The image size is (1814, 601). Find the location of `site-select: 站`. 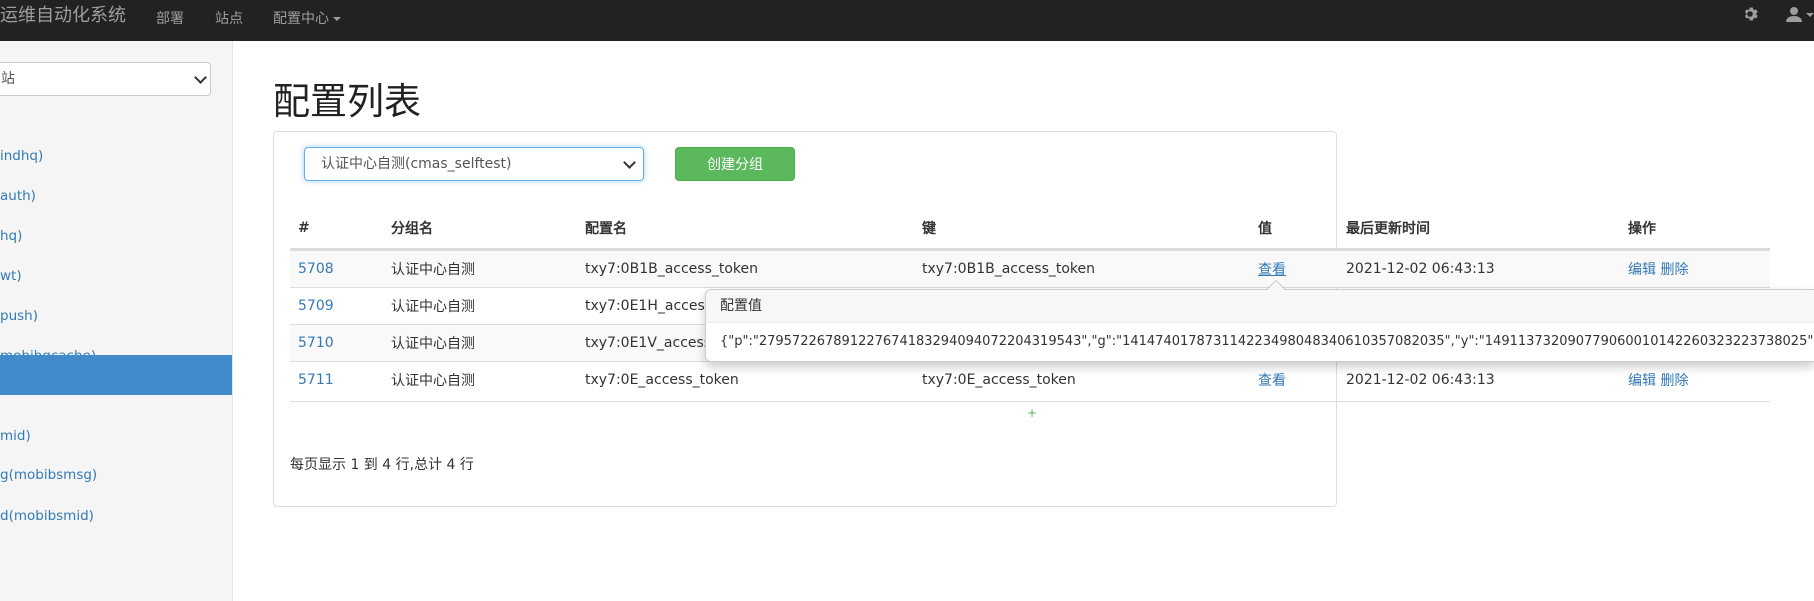

site-select: 站 is located at coordinates (105, 79).